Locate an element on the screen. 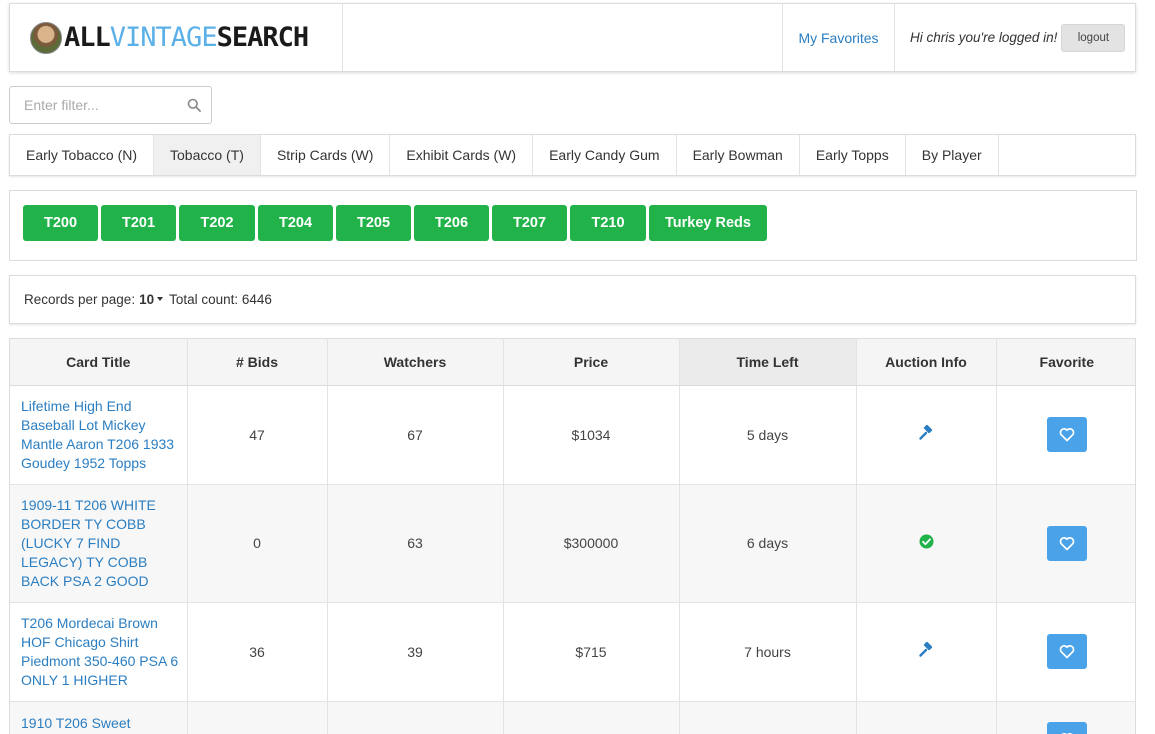 The height and width of the screenshot is (734, 1155). column-header-bids: # Bids is located at coordinates (257, 362).